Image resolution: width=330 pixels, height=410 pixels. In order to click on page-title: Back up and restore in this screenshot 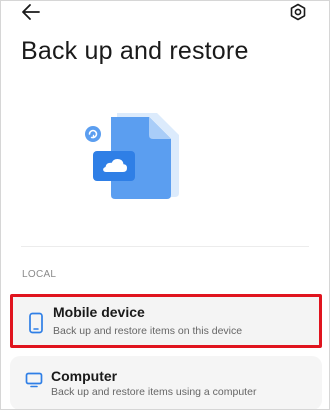, I will do `click(135, 51)`.